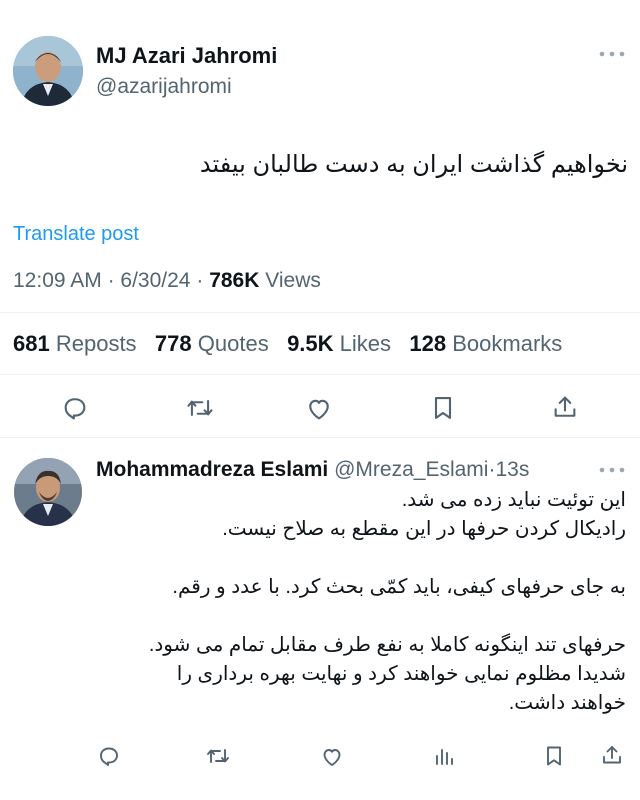  I want to click on views-count: 786K, so click(234, 280).